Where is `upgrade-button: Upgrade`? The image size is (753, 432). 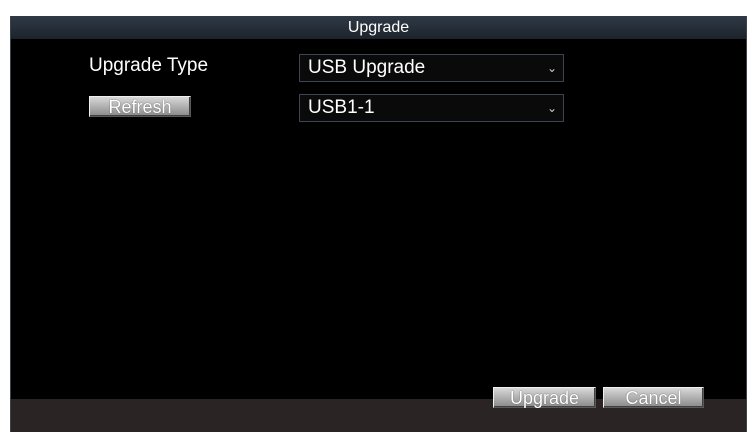
upgrade-button: Upgrade is located at coordinates (544, 397).